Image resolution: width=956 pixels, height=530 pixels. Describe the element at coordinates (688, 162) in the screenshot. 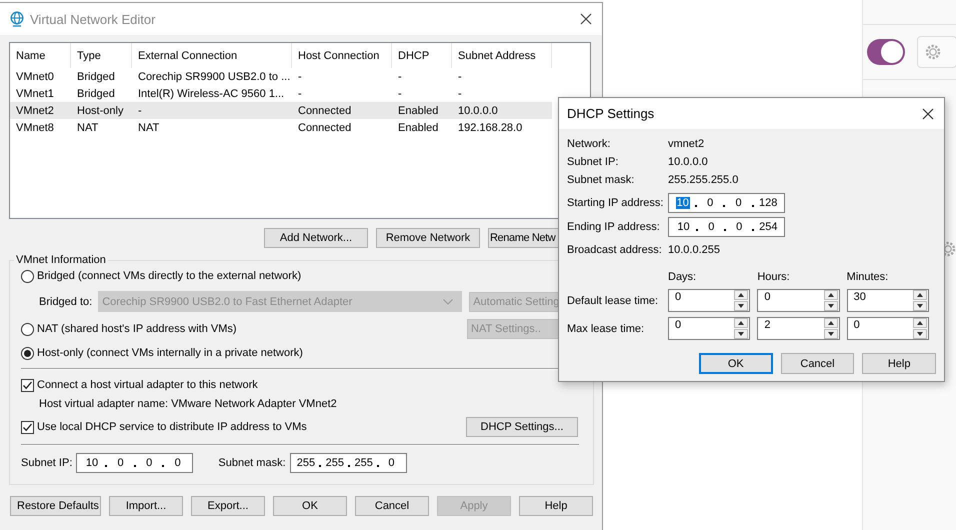

I see `field-value: 10.0.0.0` at that location.